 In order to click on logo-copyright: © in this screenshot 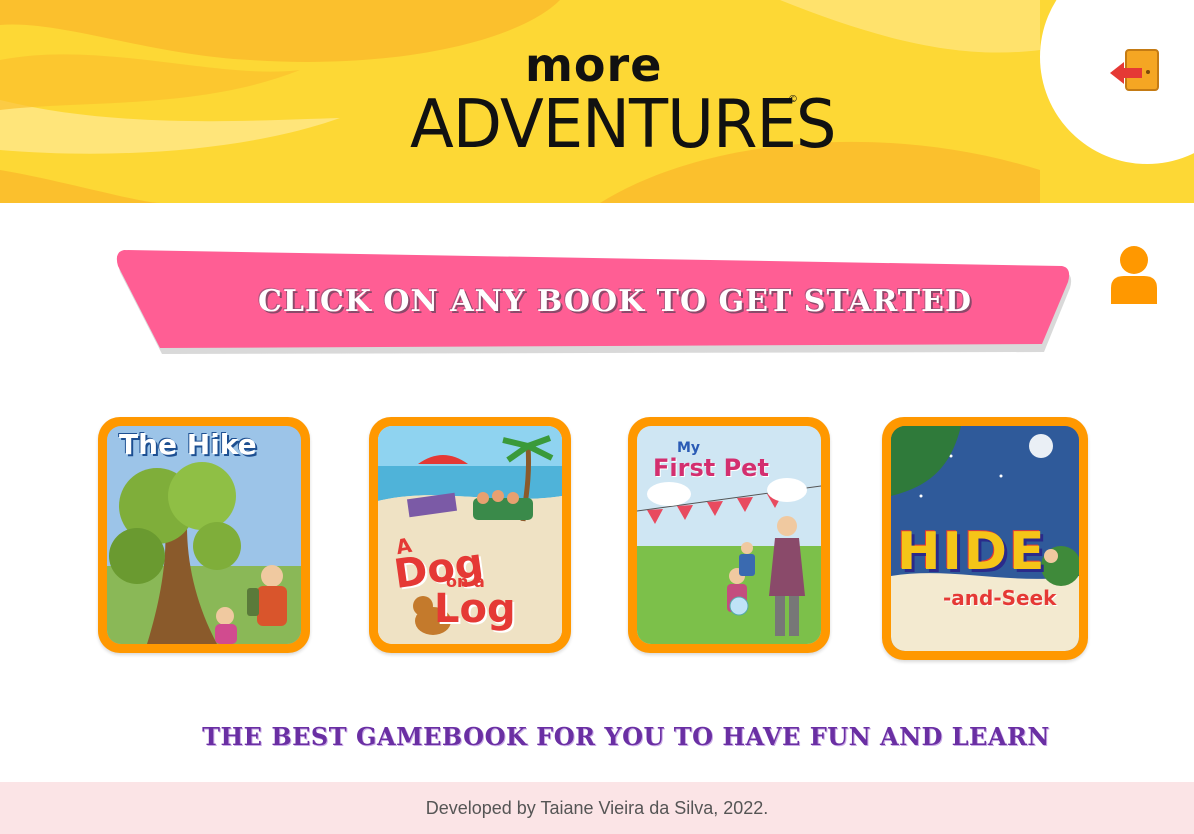, I will do `click(793, 99)`.